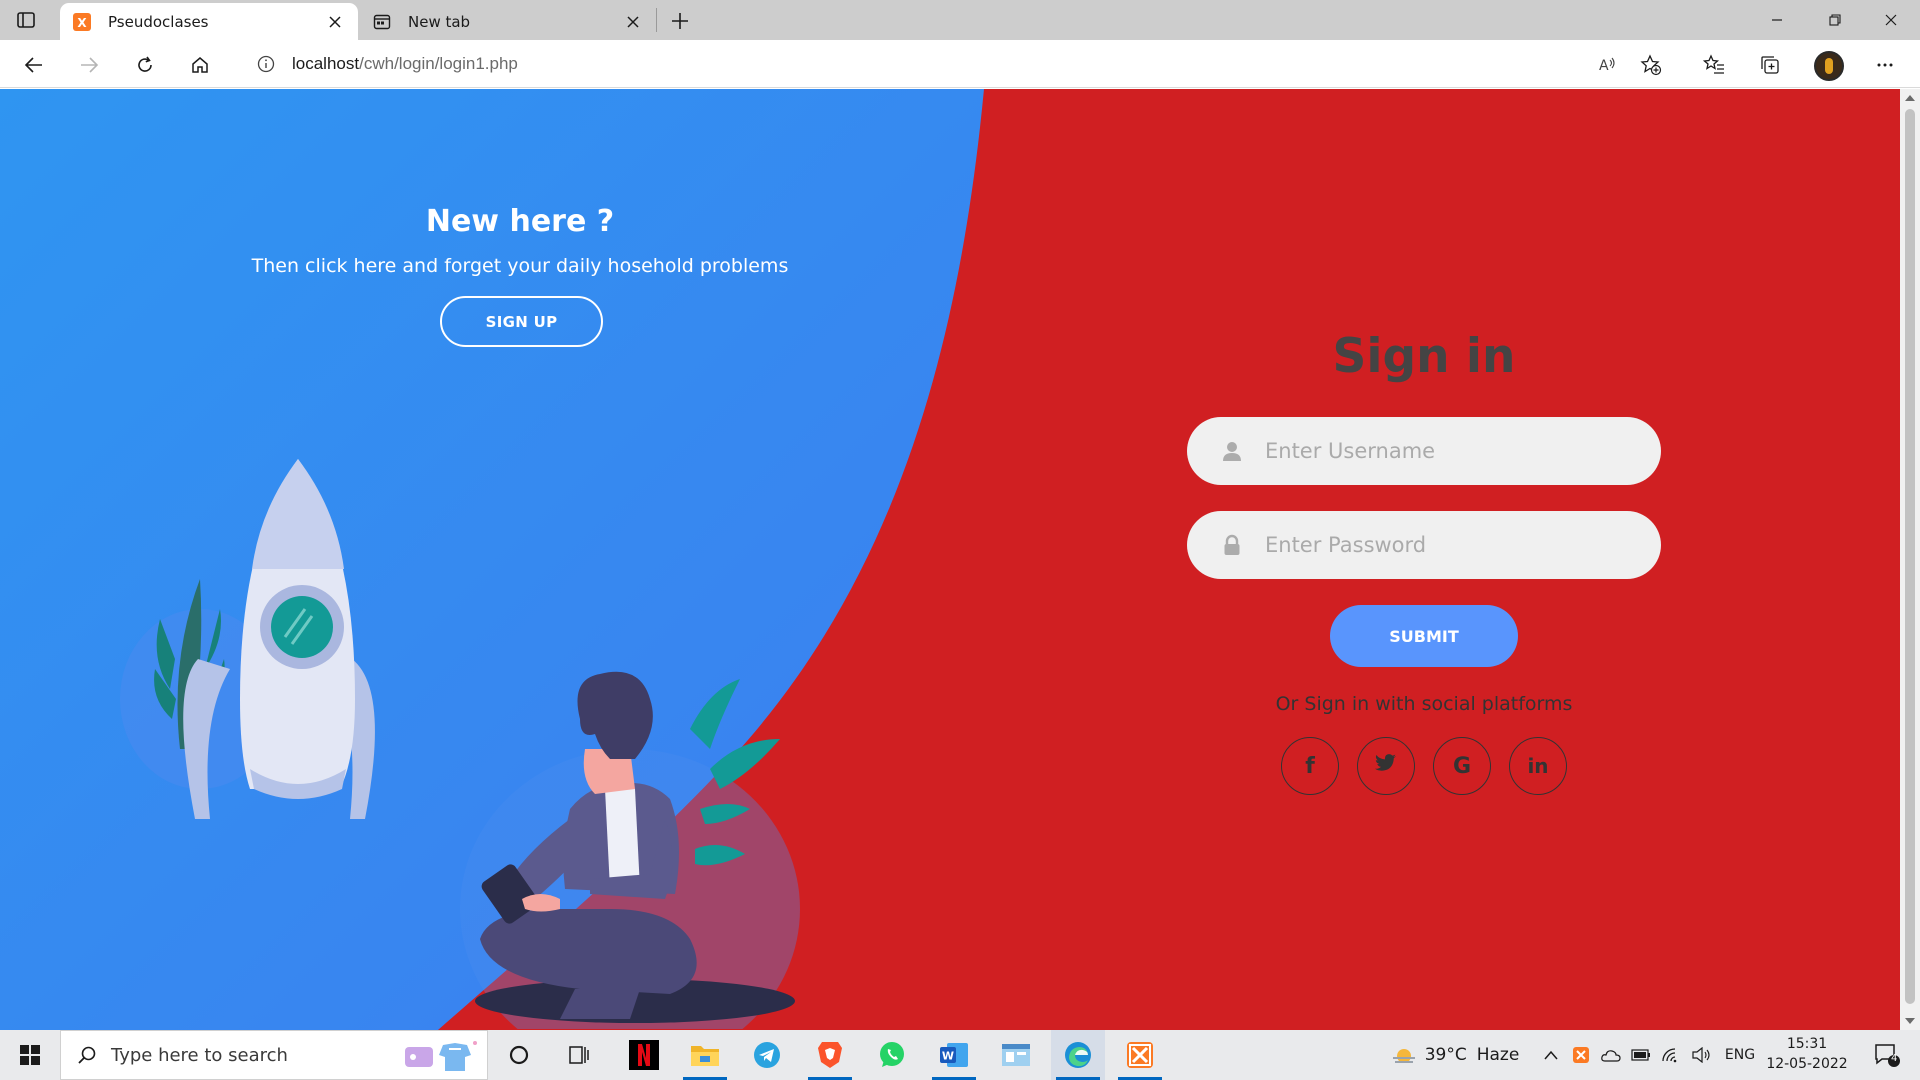 This screenshot has height=1080, width=1920. Describe the element at coordinates (145, 65) in the screenshot. I see `refresh-icon` at that location.